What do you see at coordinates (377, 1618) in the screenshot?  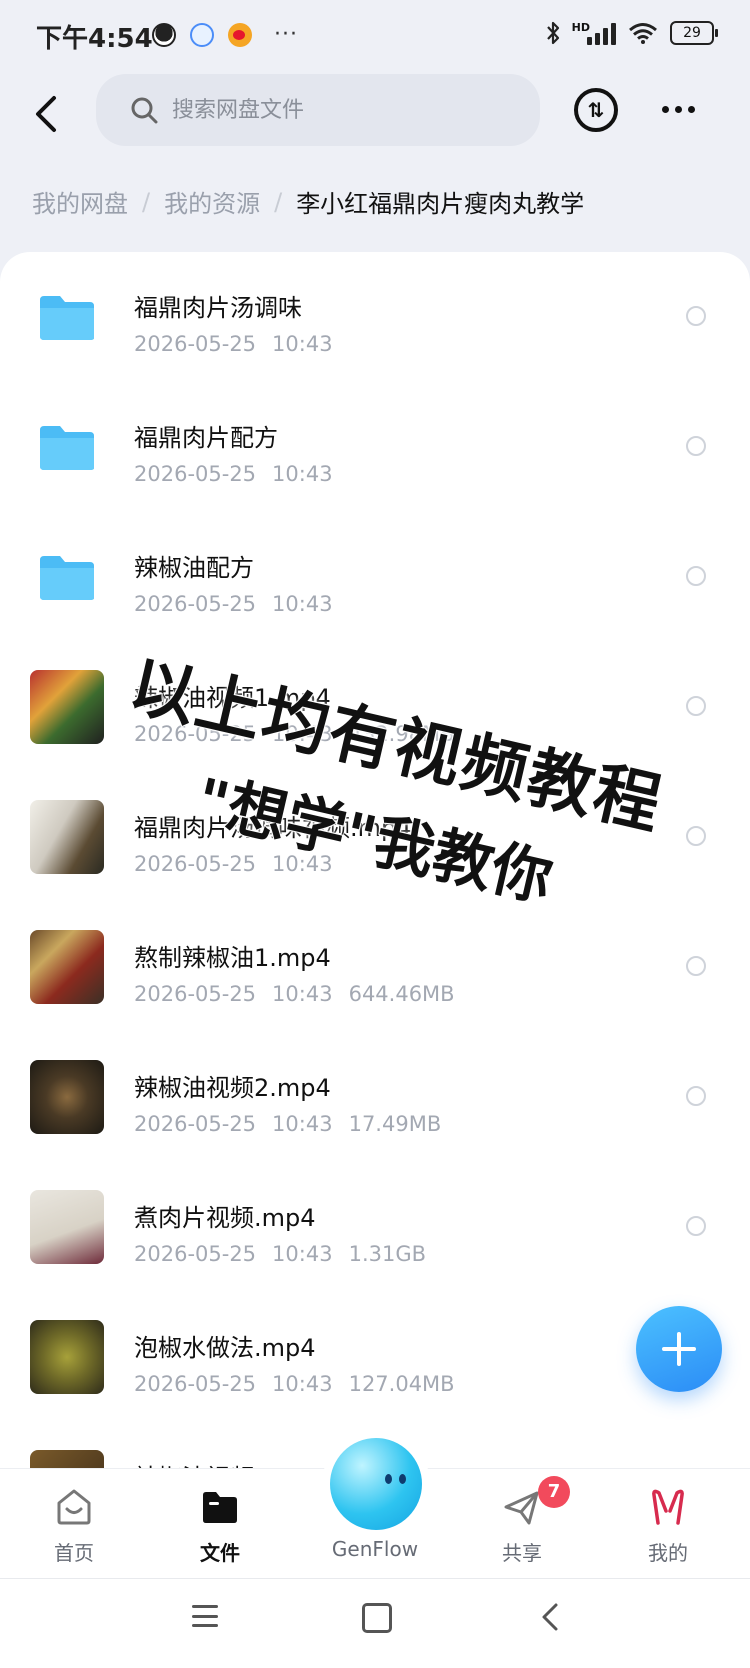 I see `home-square-icon` at bounding box center [377, 1618].